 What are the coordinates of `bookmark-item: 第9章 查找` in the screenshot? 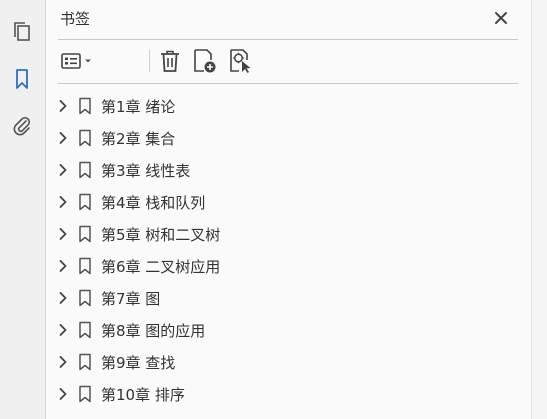 It's located at (281, 362).